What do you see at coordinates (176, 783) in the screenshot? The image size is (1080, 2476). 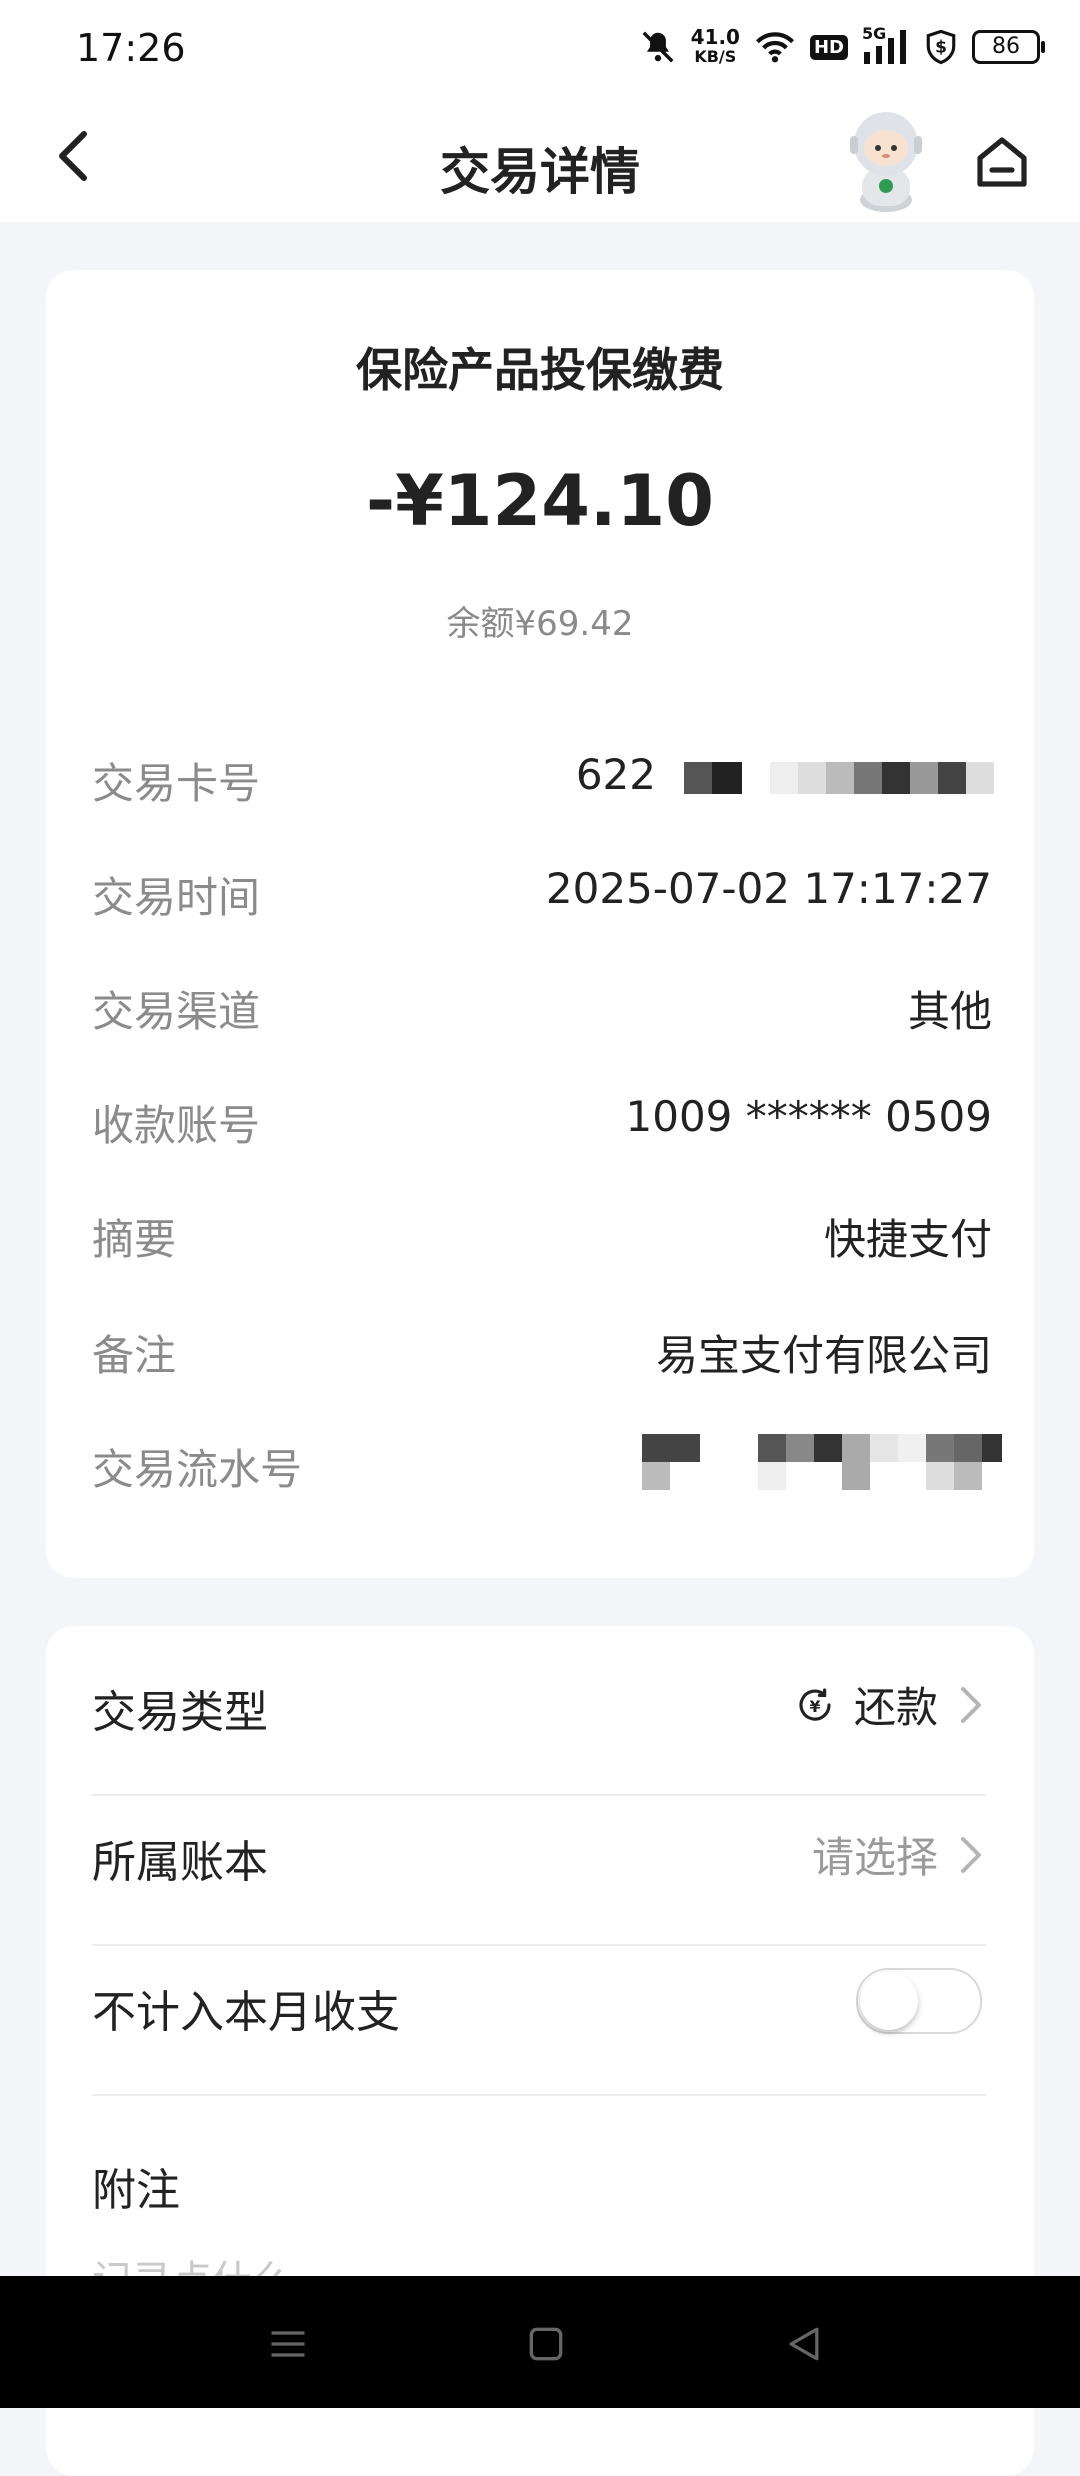 I see `detail-label: 交易卡号` at bounding box center [176, 783].